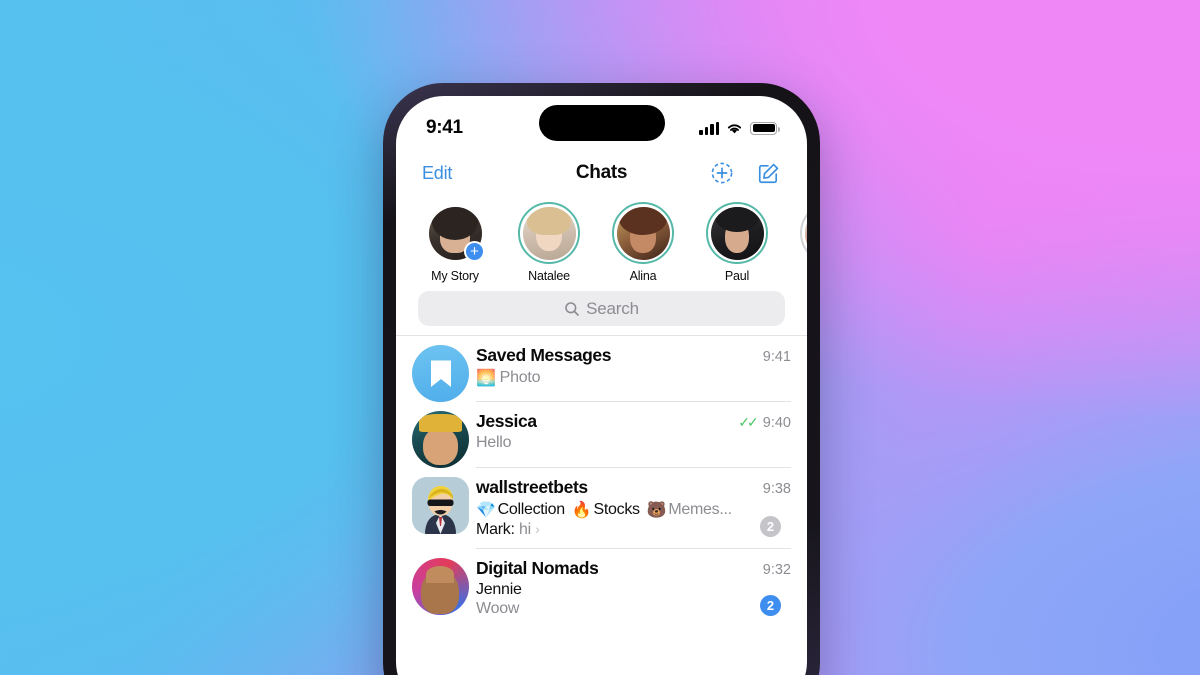 Image resolution: width=1200 pixels, height=675 pixels. I want to click on story-ring: +, so click(455, 233).